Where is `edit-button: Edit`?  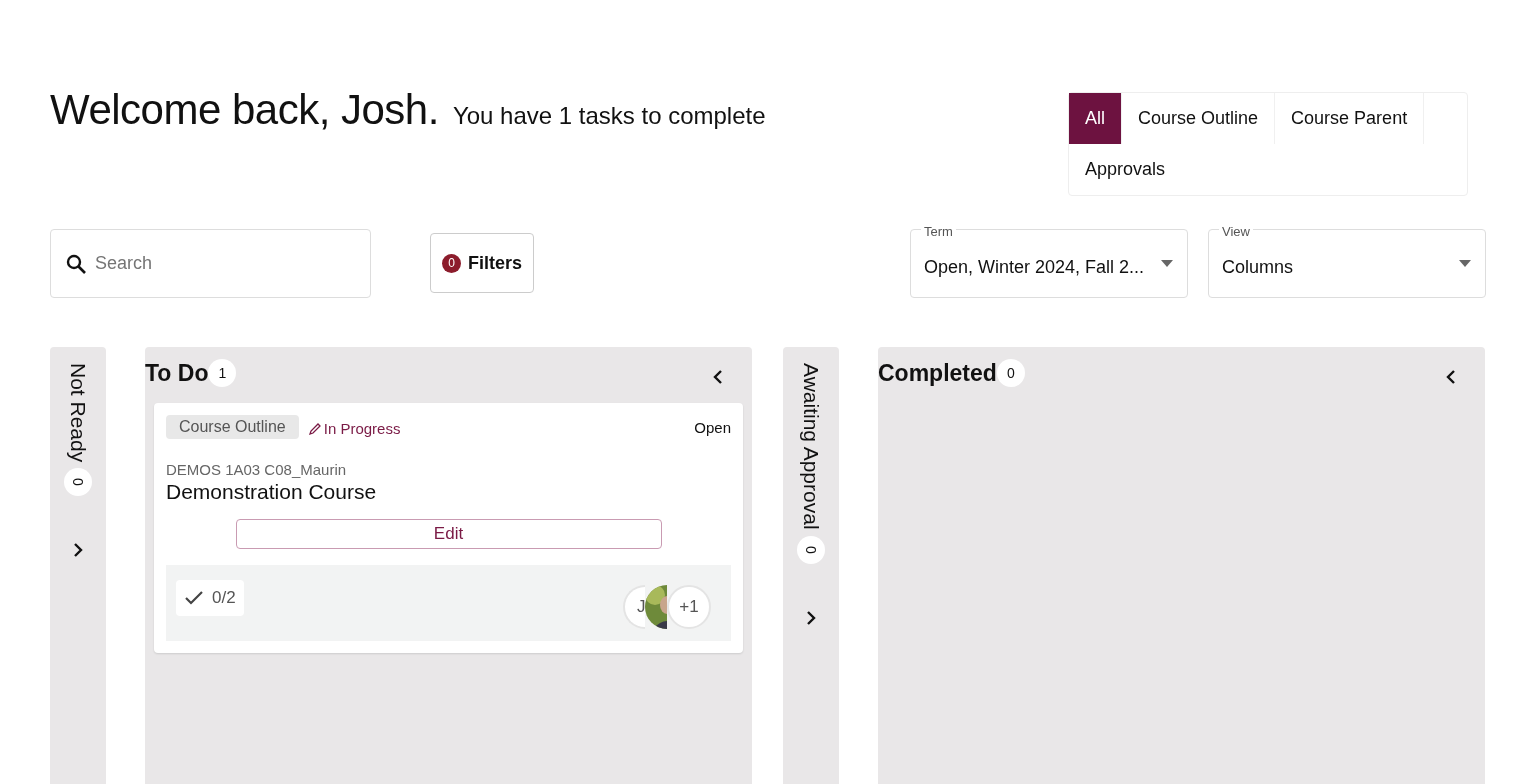
edit-button: Edit is located at coordinates (448, 534).